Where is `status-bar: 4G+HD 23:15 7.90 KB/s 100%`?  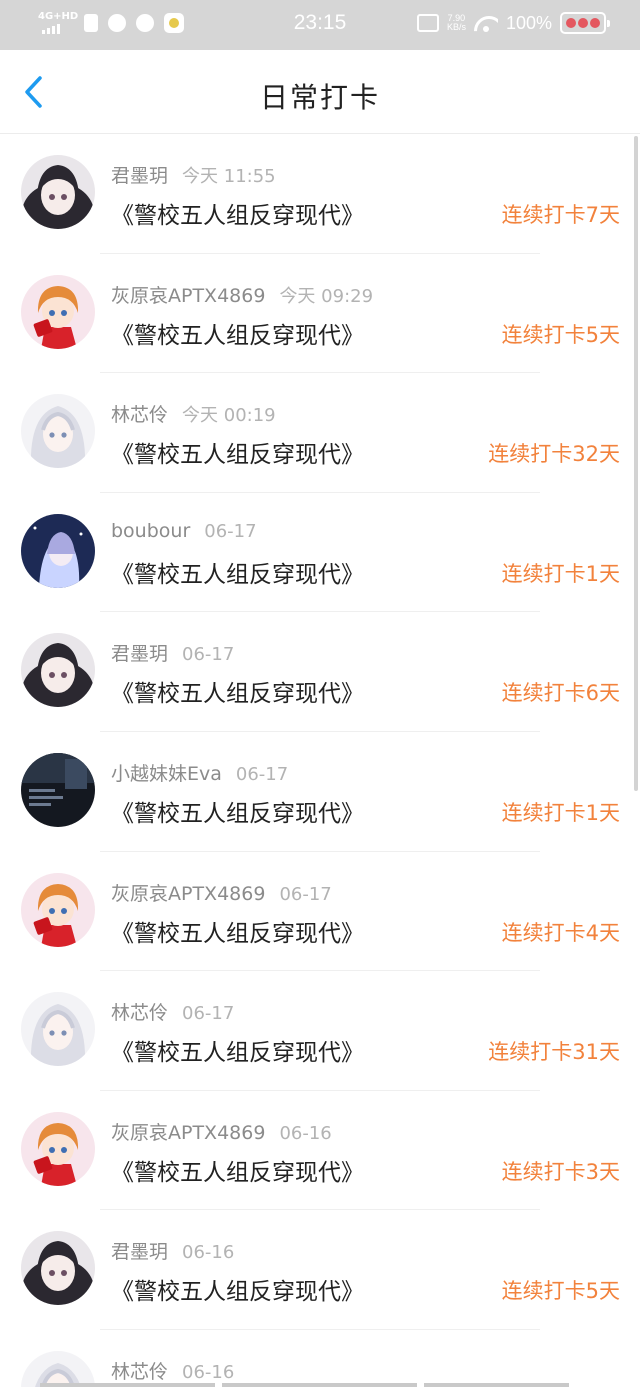
status-bar: 4G+HD 23:15 7.90 KB/s 100% is located at coordinates (320, 25).